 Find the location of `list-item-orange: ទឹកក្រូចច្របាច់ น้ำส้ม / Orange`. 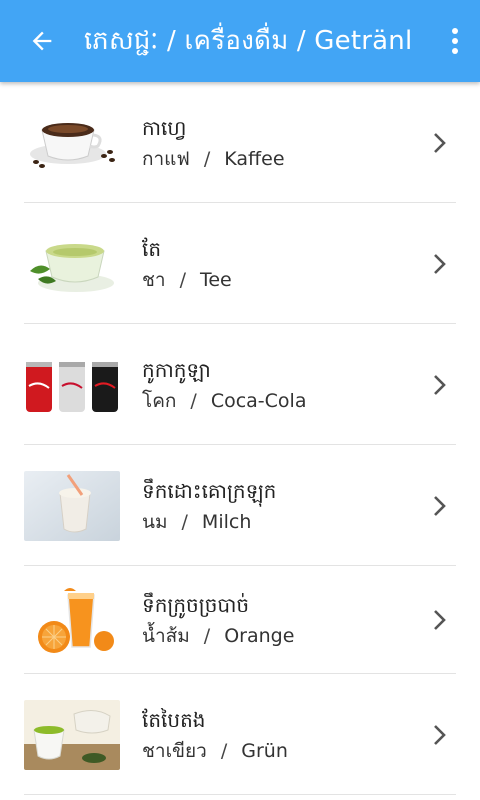

list-item-orange: ទឹកក្រូចច្របាច់ น้ำส้ม / Orange is located at coordinates (240, 620).